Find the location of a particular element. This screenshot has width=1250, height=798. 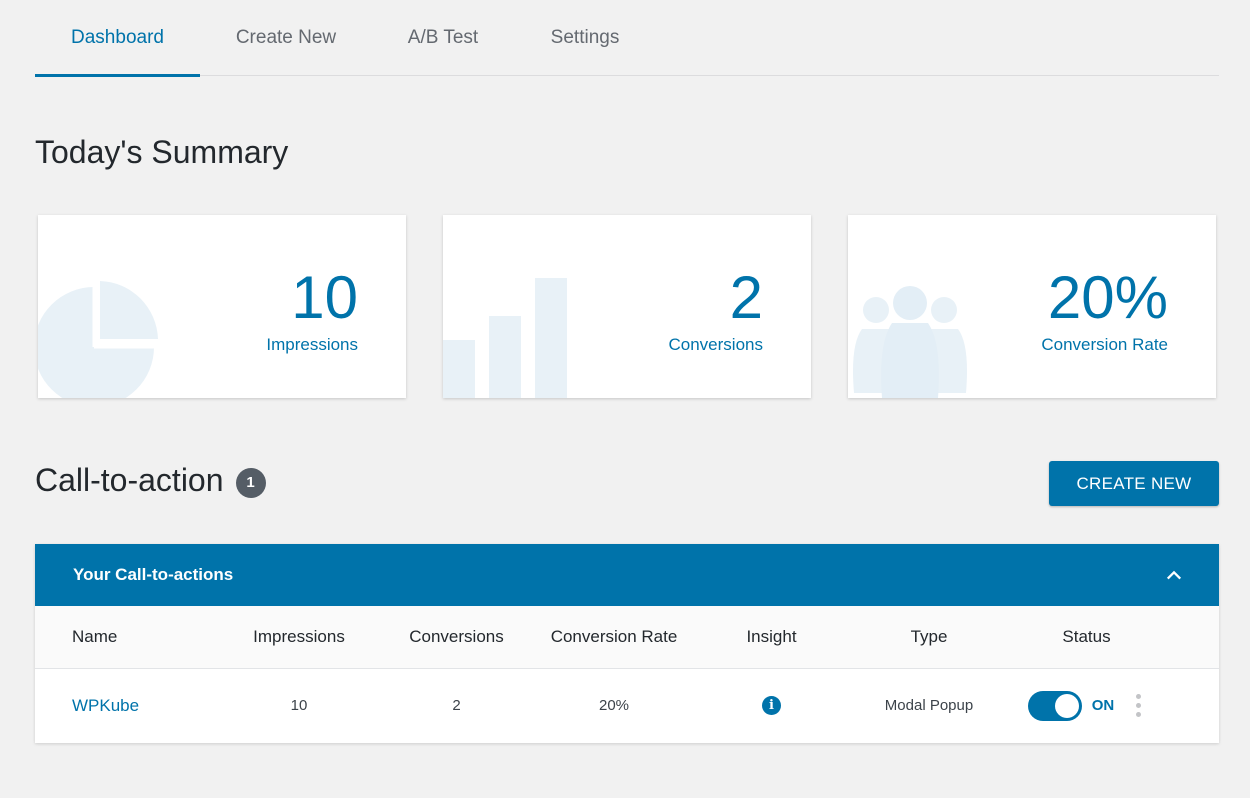

conversion-rate-card: 20% Conversion Rate is located at coordinates (1032, 306).